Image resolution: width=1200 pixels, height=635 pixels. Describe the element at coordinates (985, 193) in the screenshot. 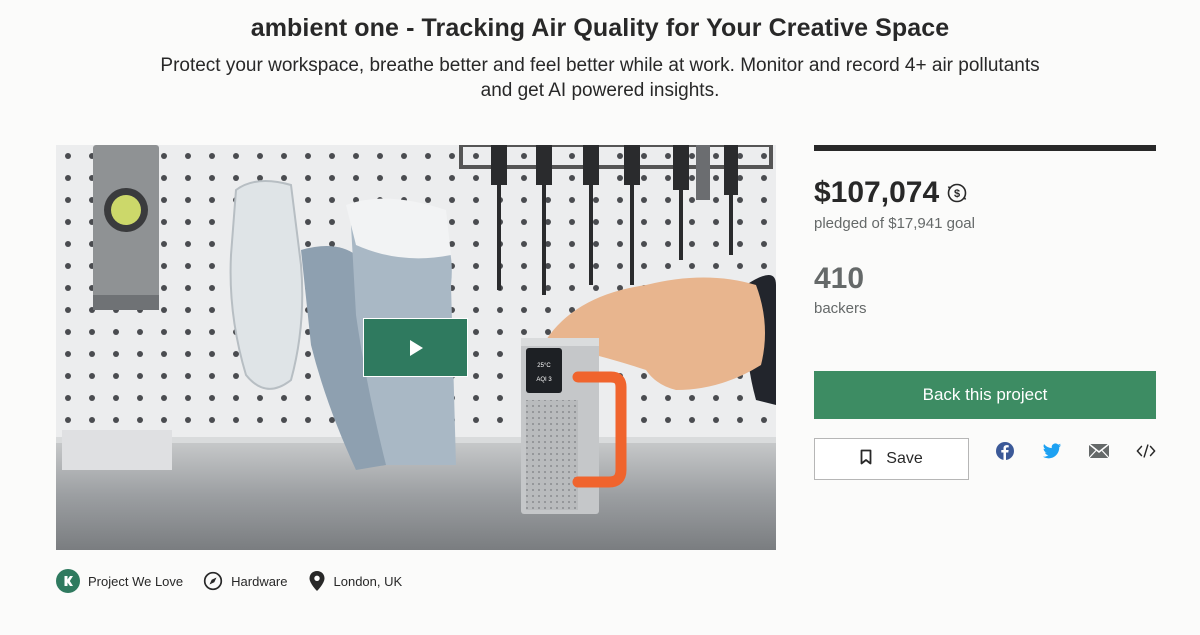

I see `pledged-row: $107,074 $` at that location.